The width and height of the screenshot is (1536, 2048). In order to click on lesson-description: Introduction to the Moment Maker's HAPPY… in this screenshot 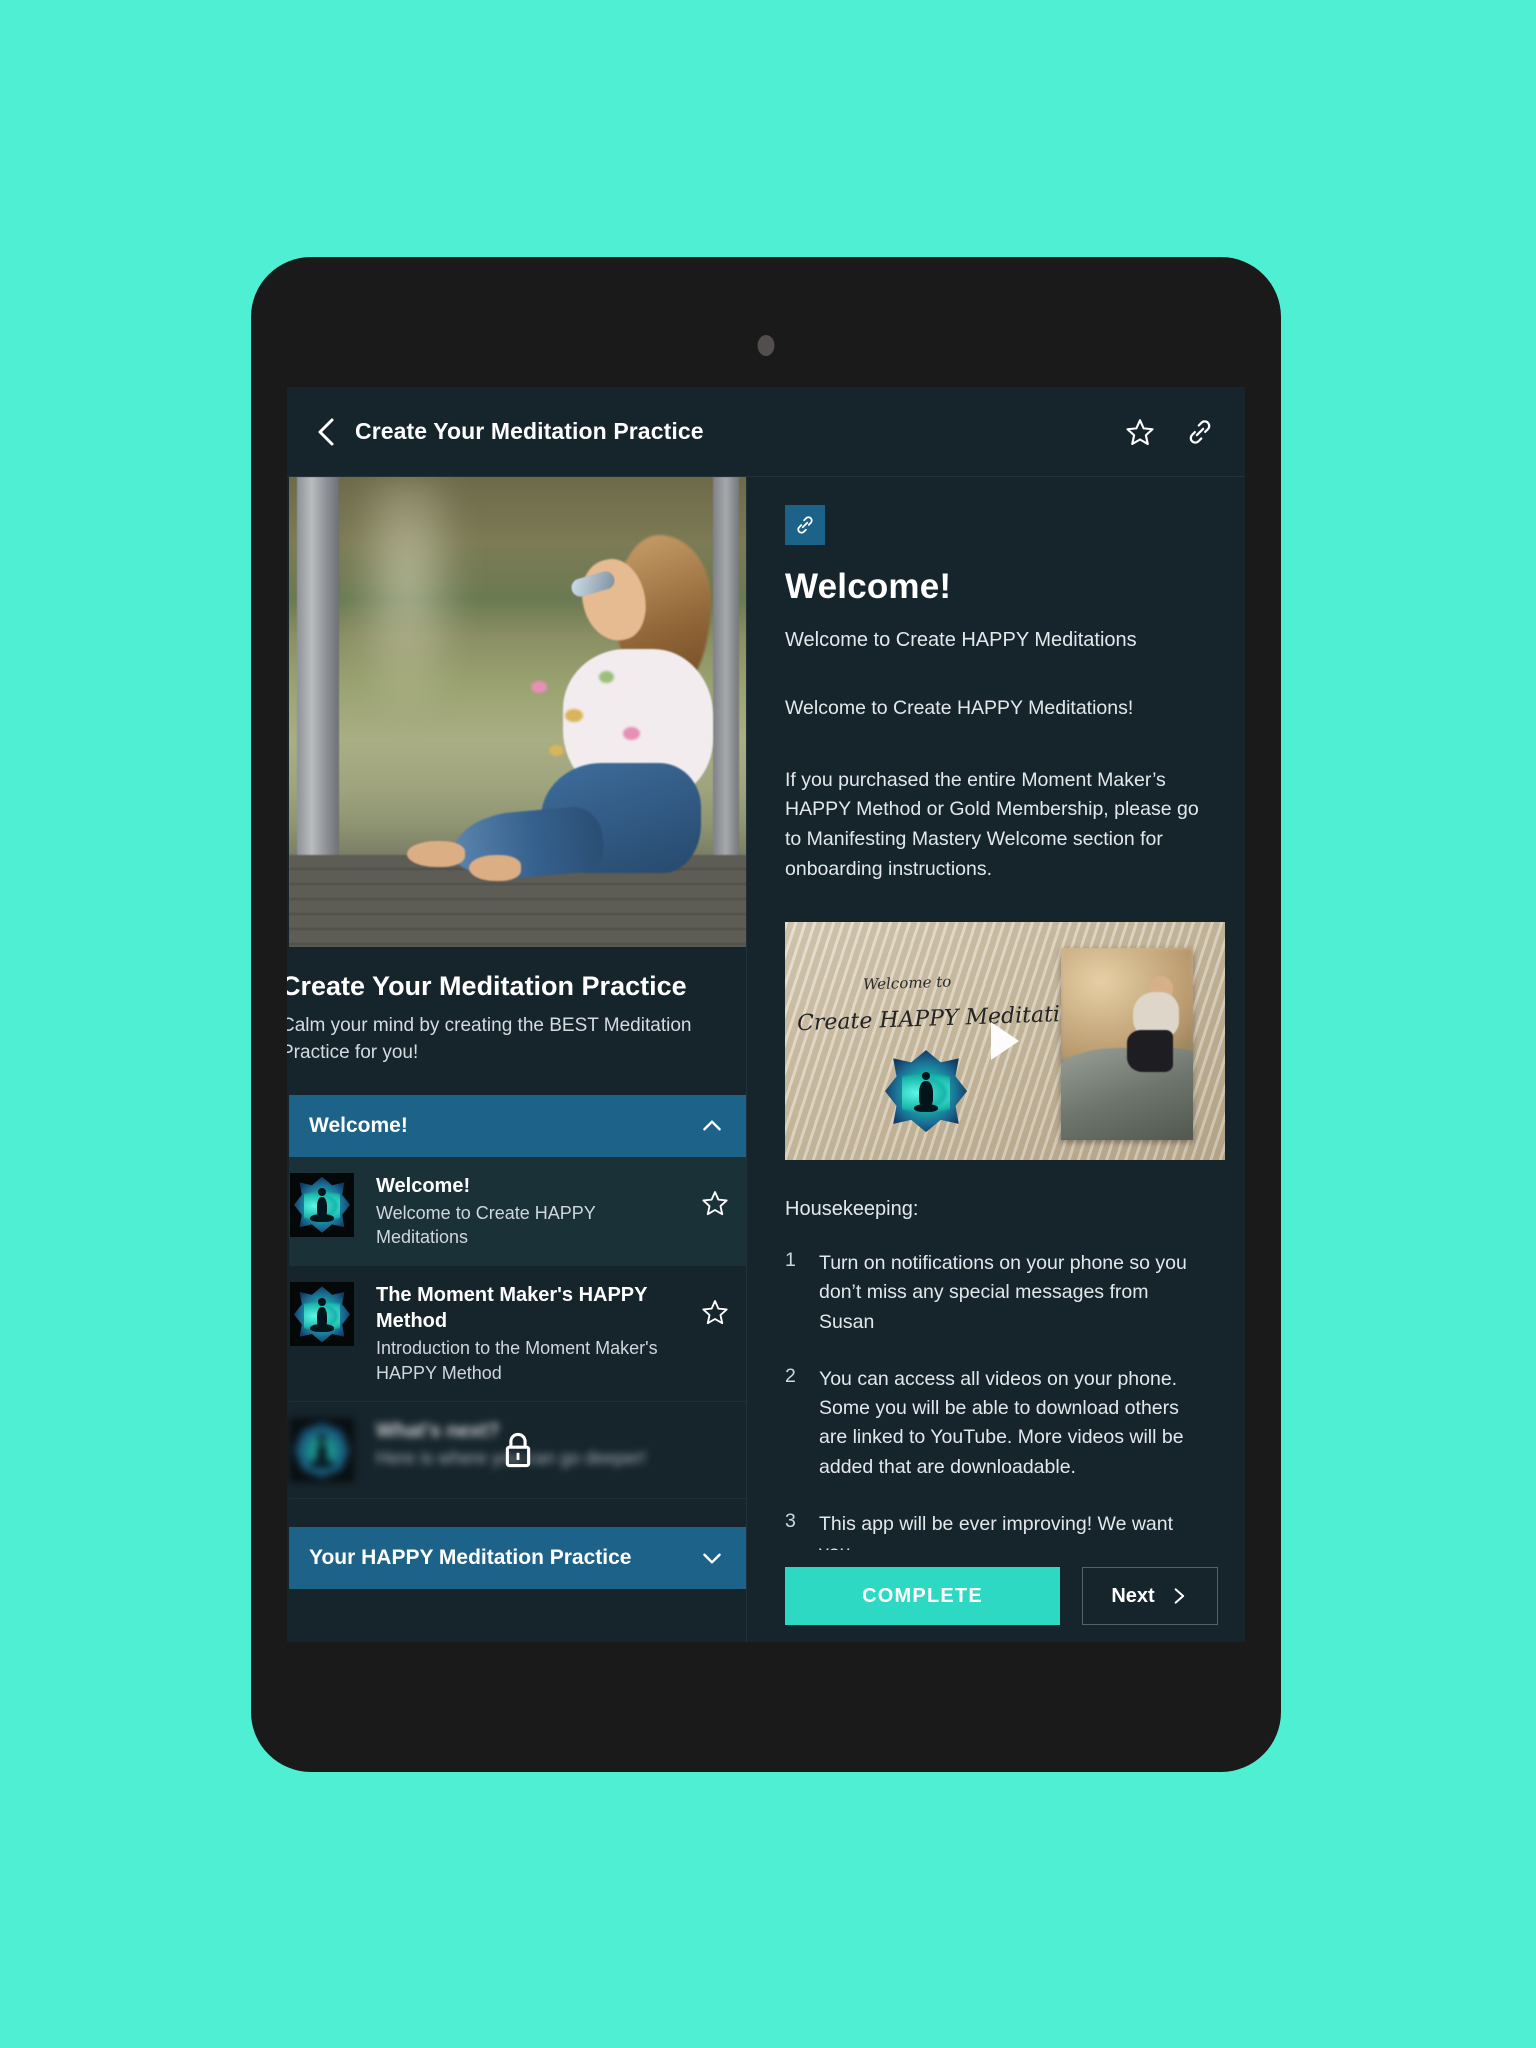, I will do `click(517, 1360)`.